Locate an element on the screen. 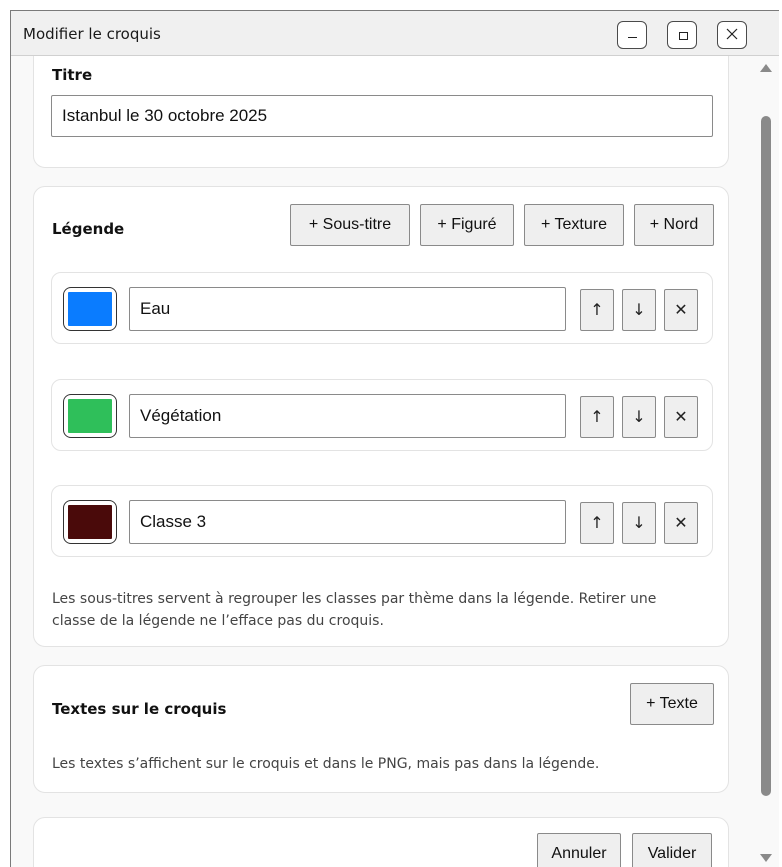 The image size is (782, 867). add-text-button: + Texte is located at coordinates (672, 704).